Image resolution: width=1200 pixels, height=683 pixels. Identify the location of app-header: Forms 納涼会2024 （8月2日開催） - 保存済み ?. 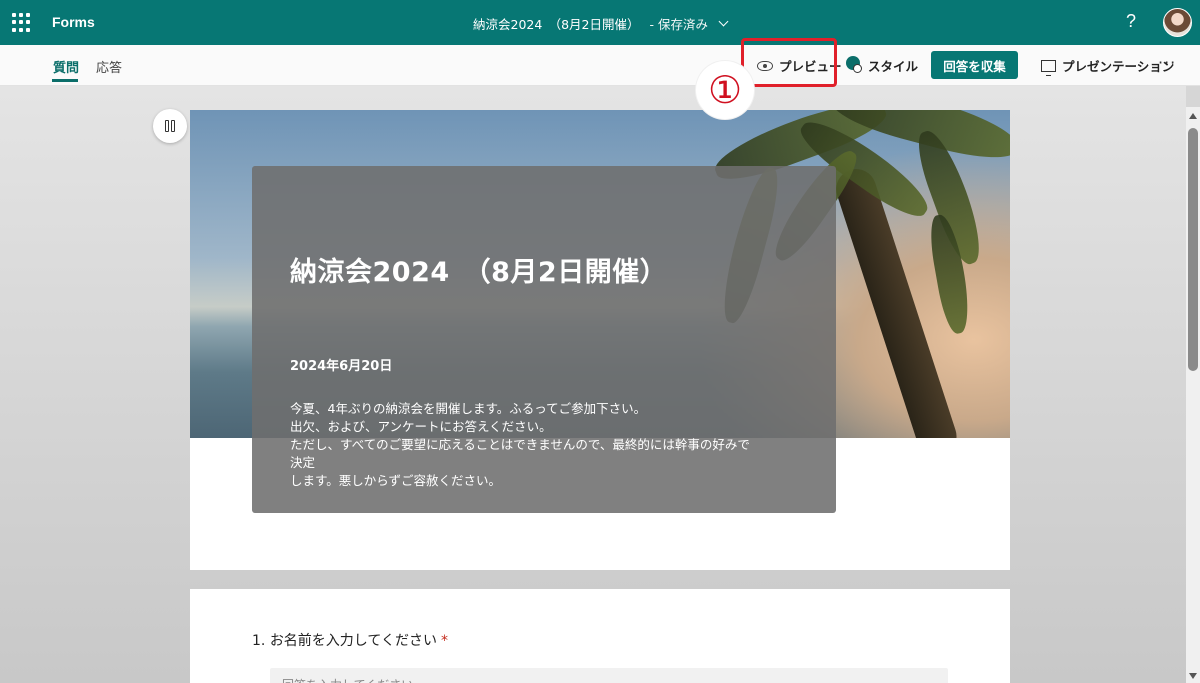
(600, 22).